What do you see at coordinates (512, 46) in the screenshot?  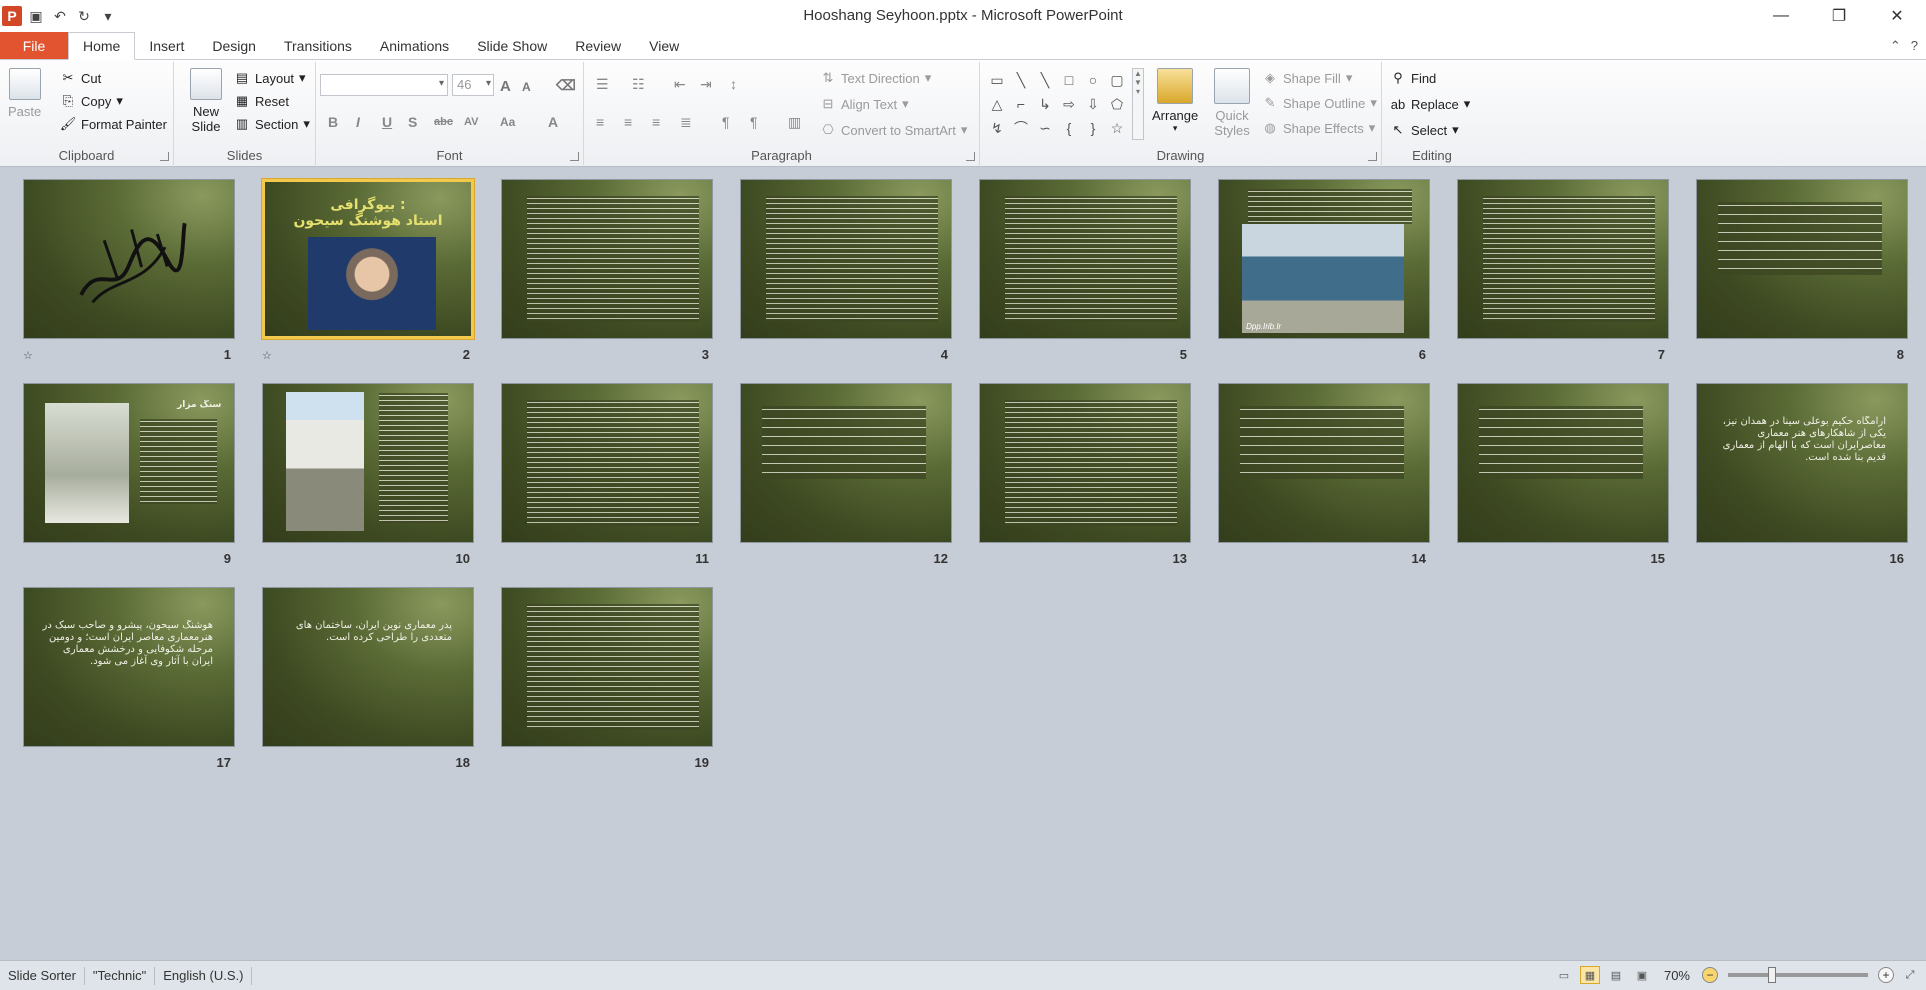 I see `tab-slide-show: Slide Show` at bounding box center [512, 46].